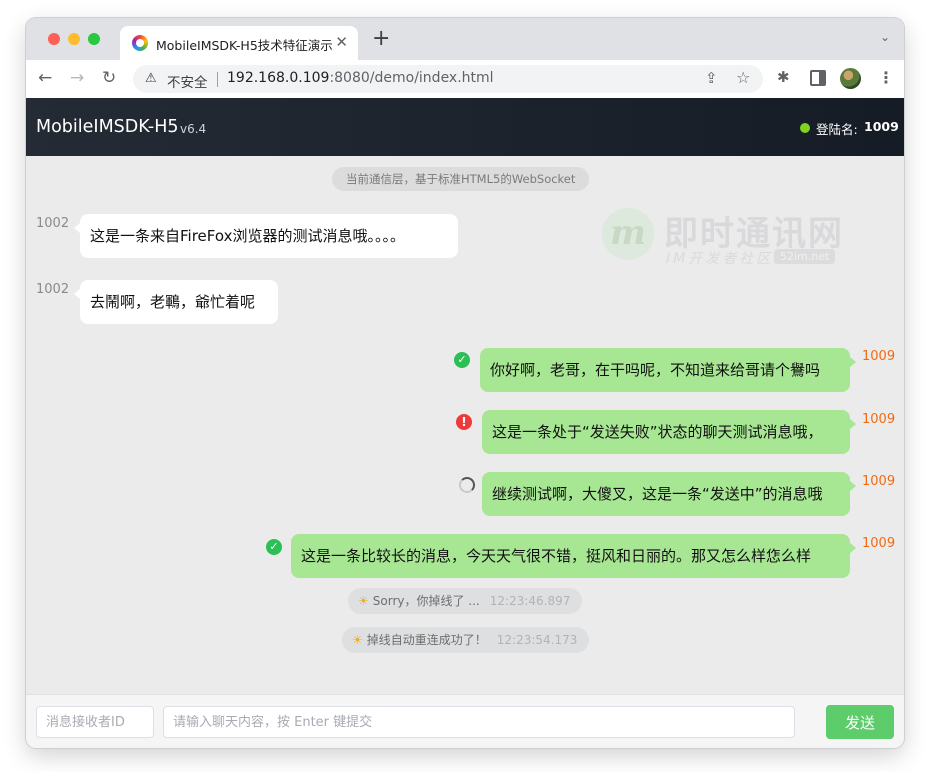 The image size is (930, 772). I want to click on forward-arrow-icon: →, so click(77, 78).